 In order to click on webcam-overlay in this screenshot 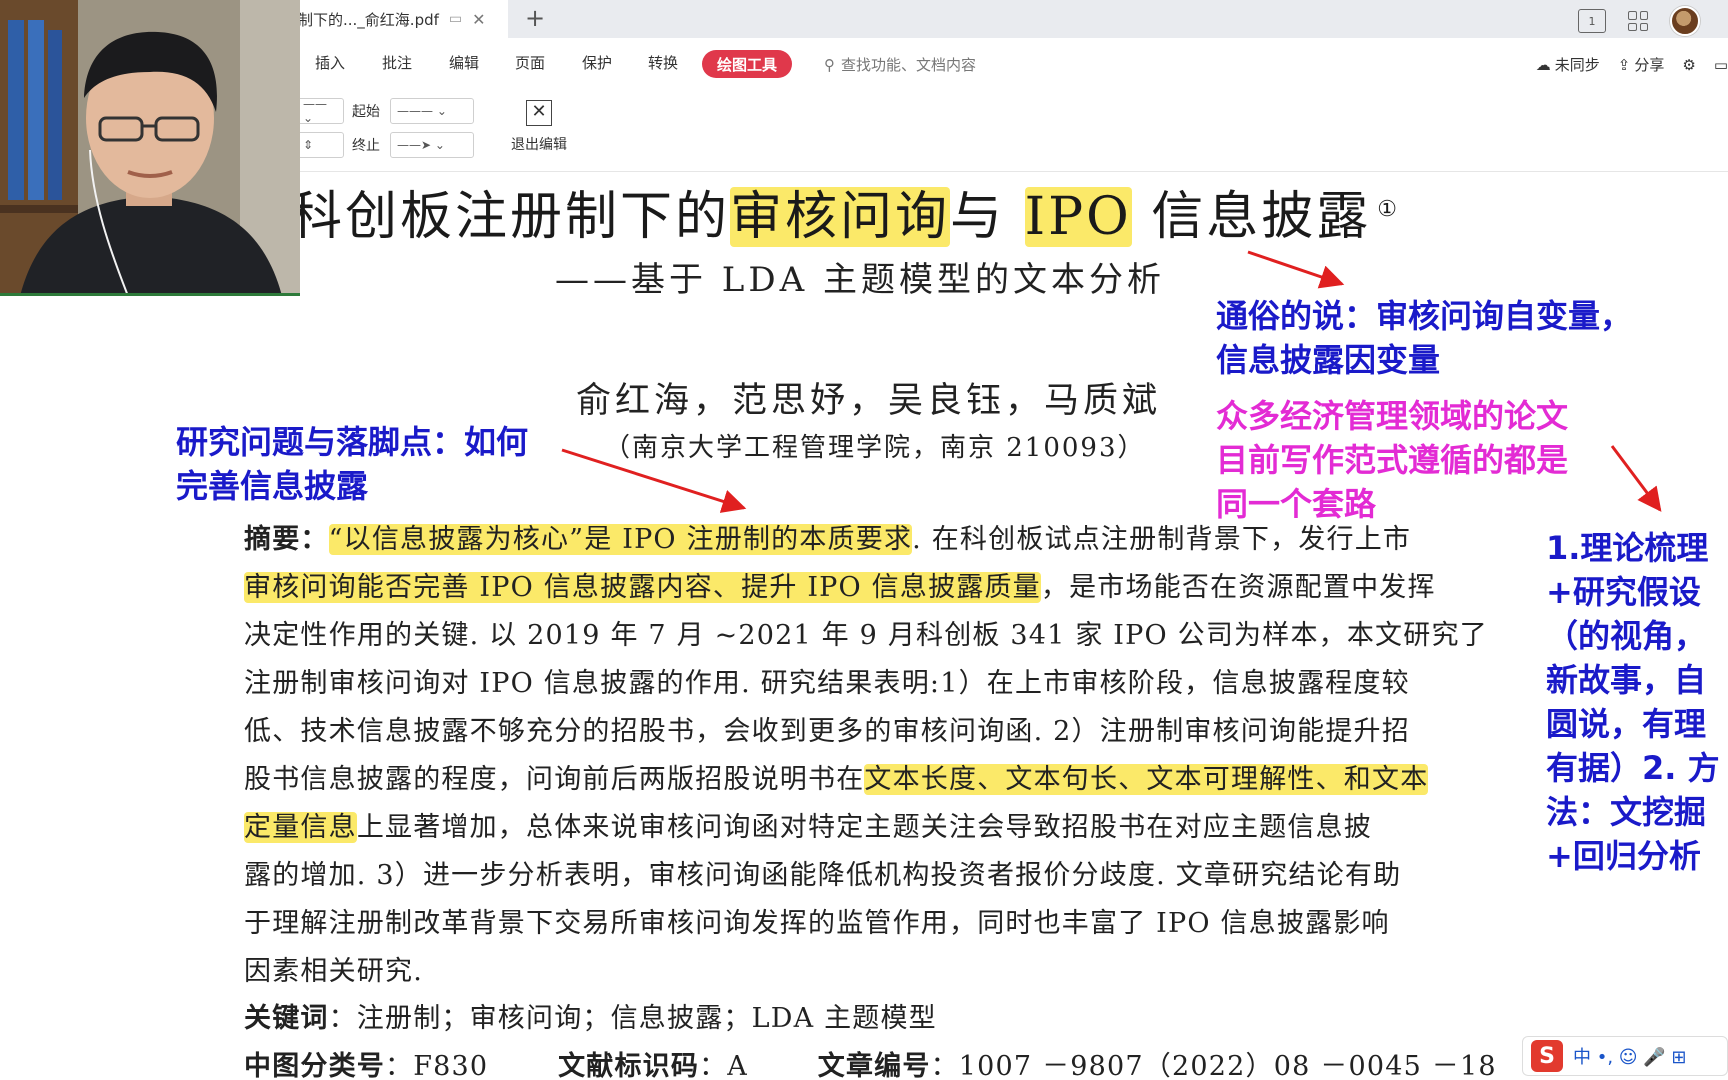, I will do `click(150, 148)`.